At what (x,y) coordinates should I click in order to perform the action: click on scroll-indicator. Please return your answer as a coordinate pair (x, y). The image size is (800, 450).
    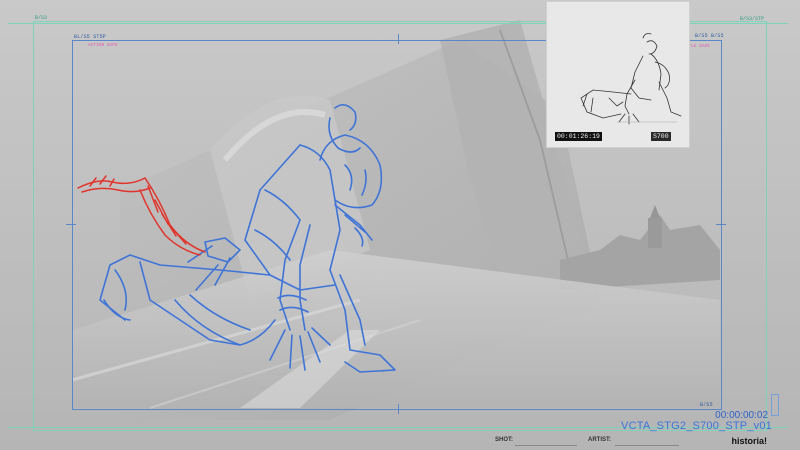
    Looking at the image, I should click on (775, 405).